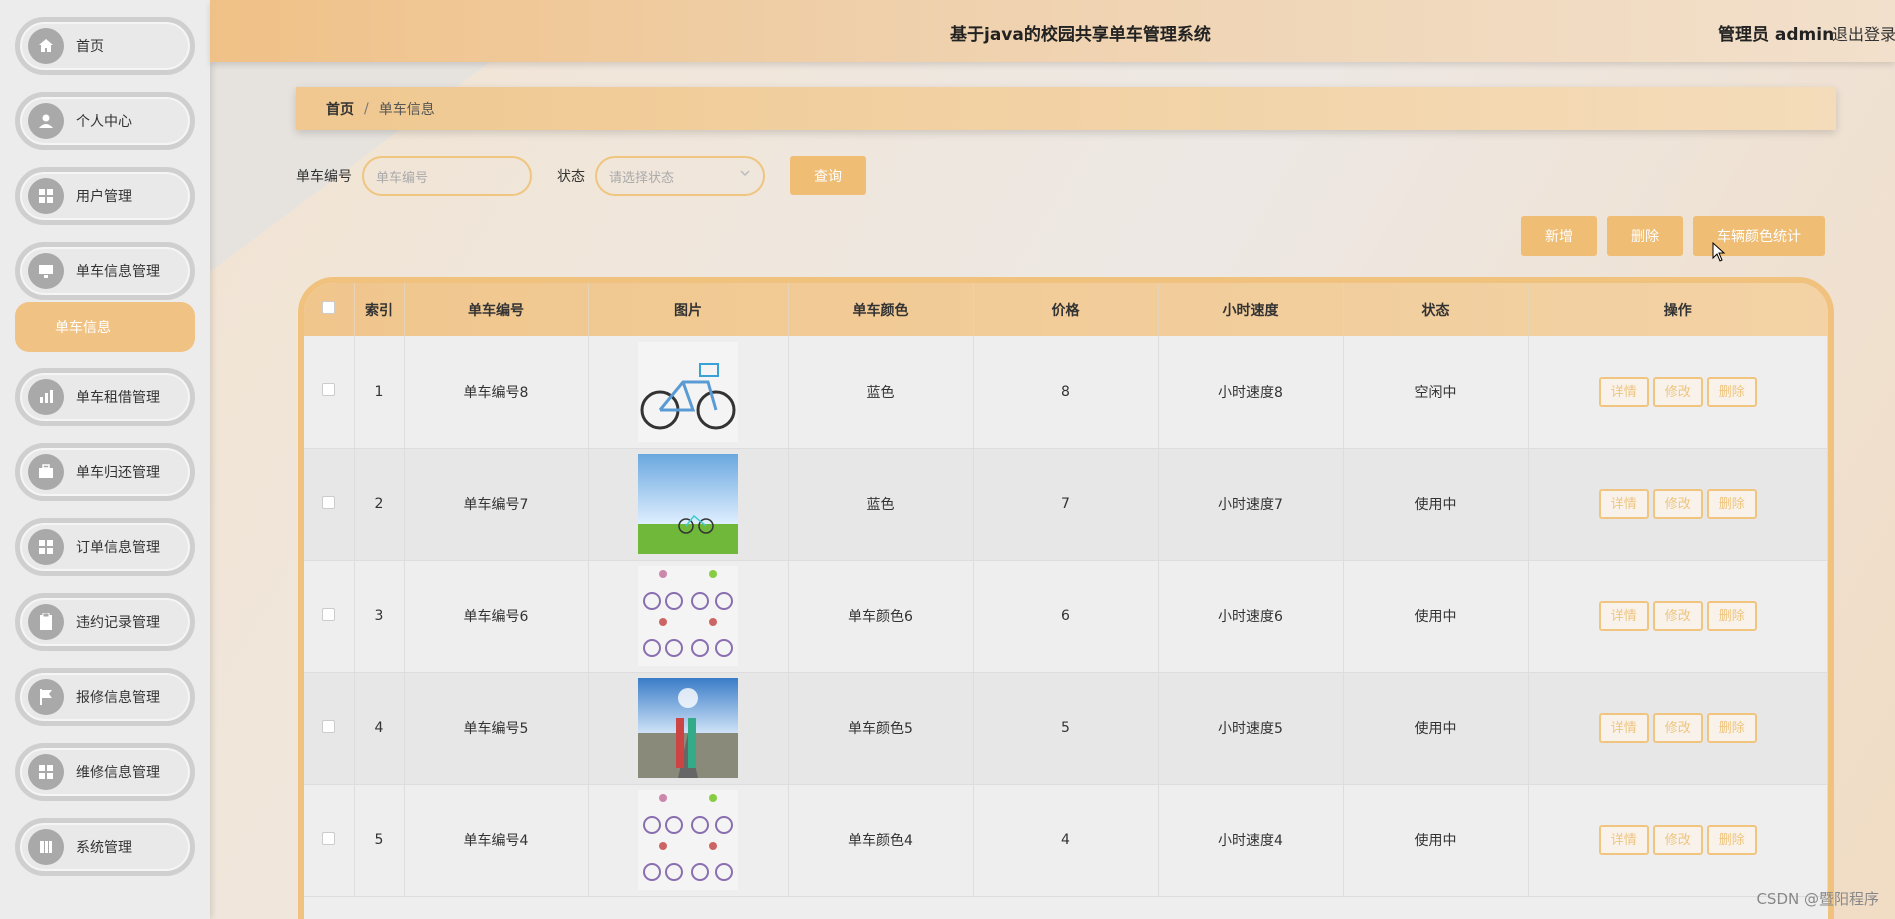  Describe the element at coordinates (1251, 728) in the screenshot. I see `cell-speed: 小时速度5` at that location.